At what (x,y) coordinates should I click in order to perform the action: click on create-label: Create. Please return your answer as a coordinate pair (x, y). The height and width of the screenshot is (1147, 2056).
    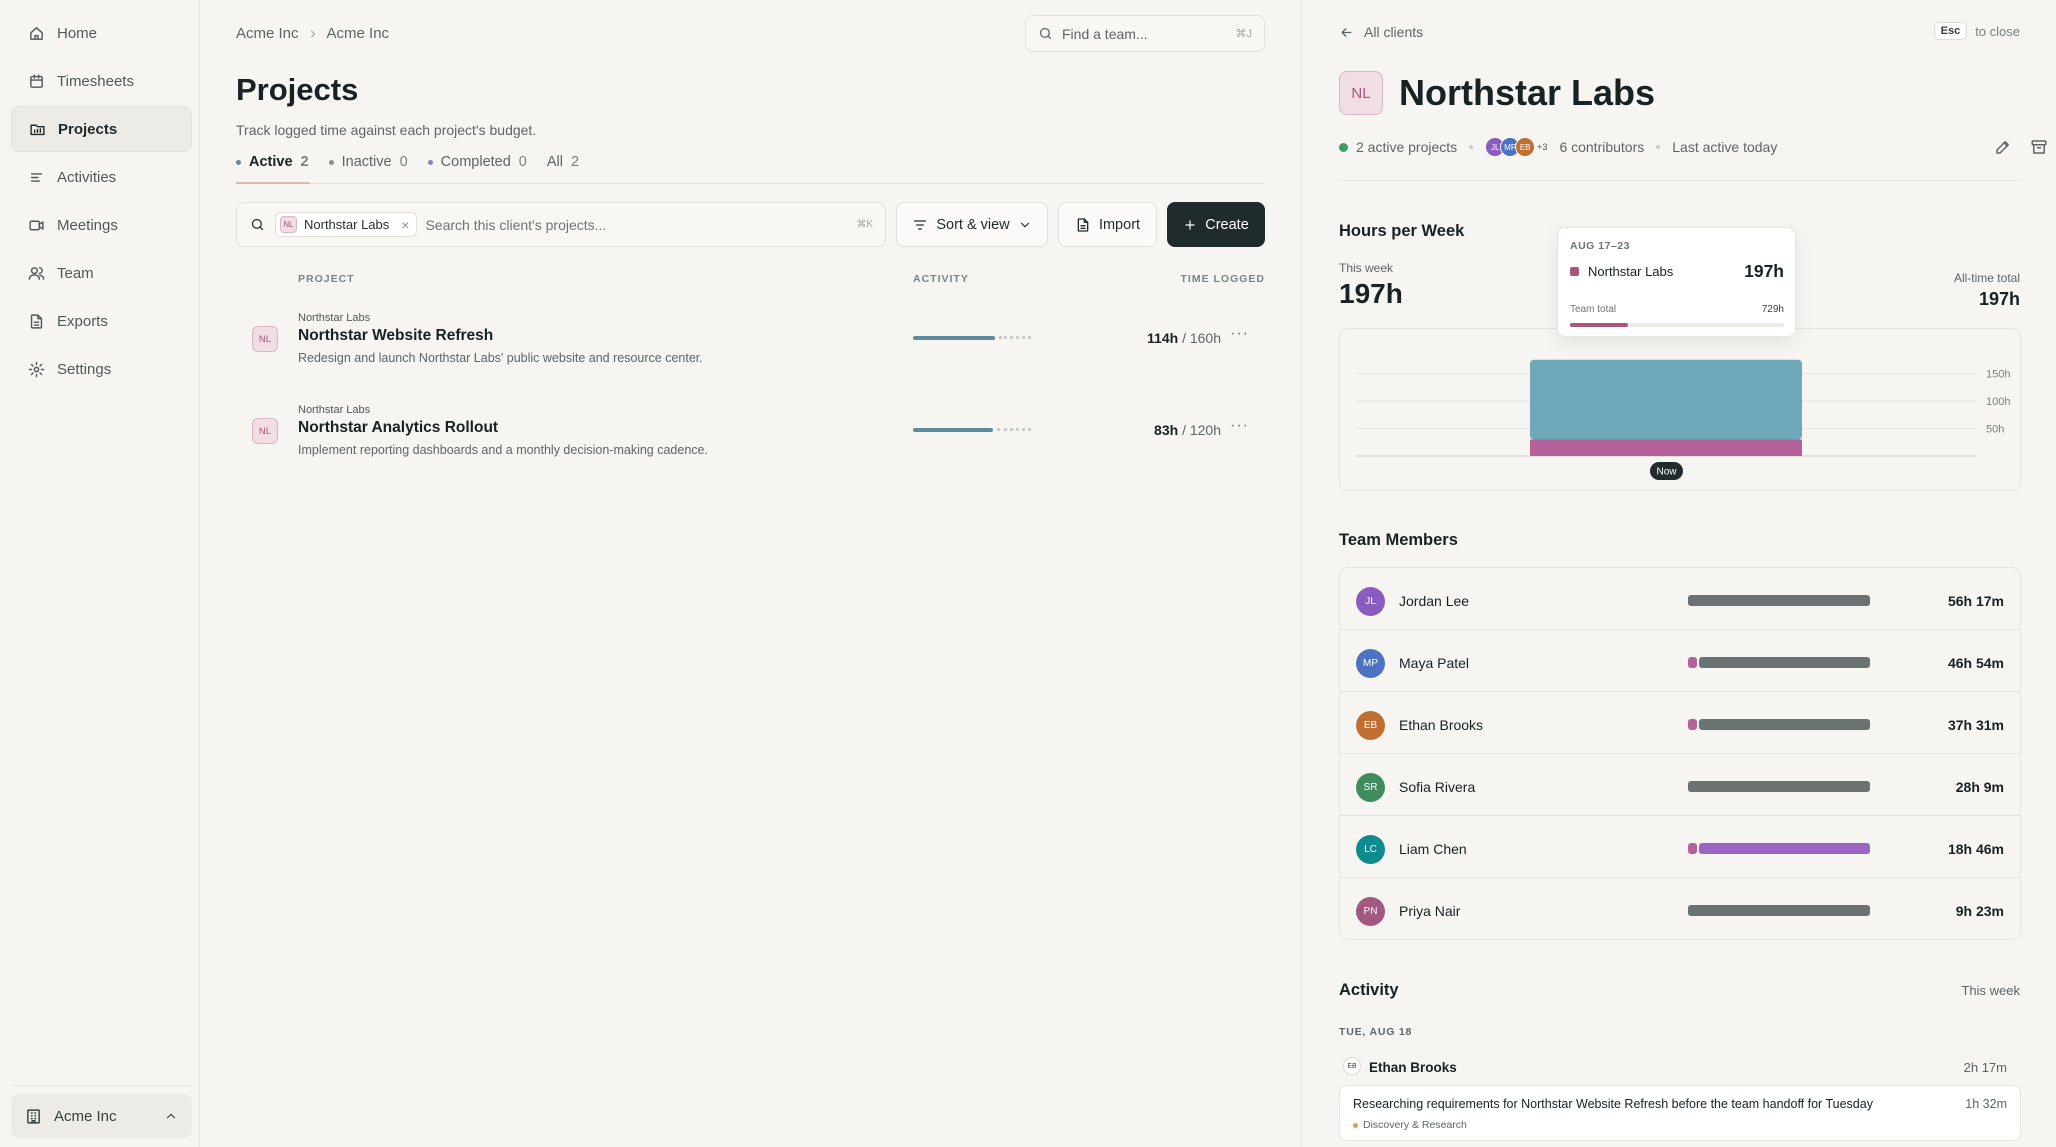
    Looking at the image, I should click on (1227, 224).